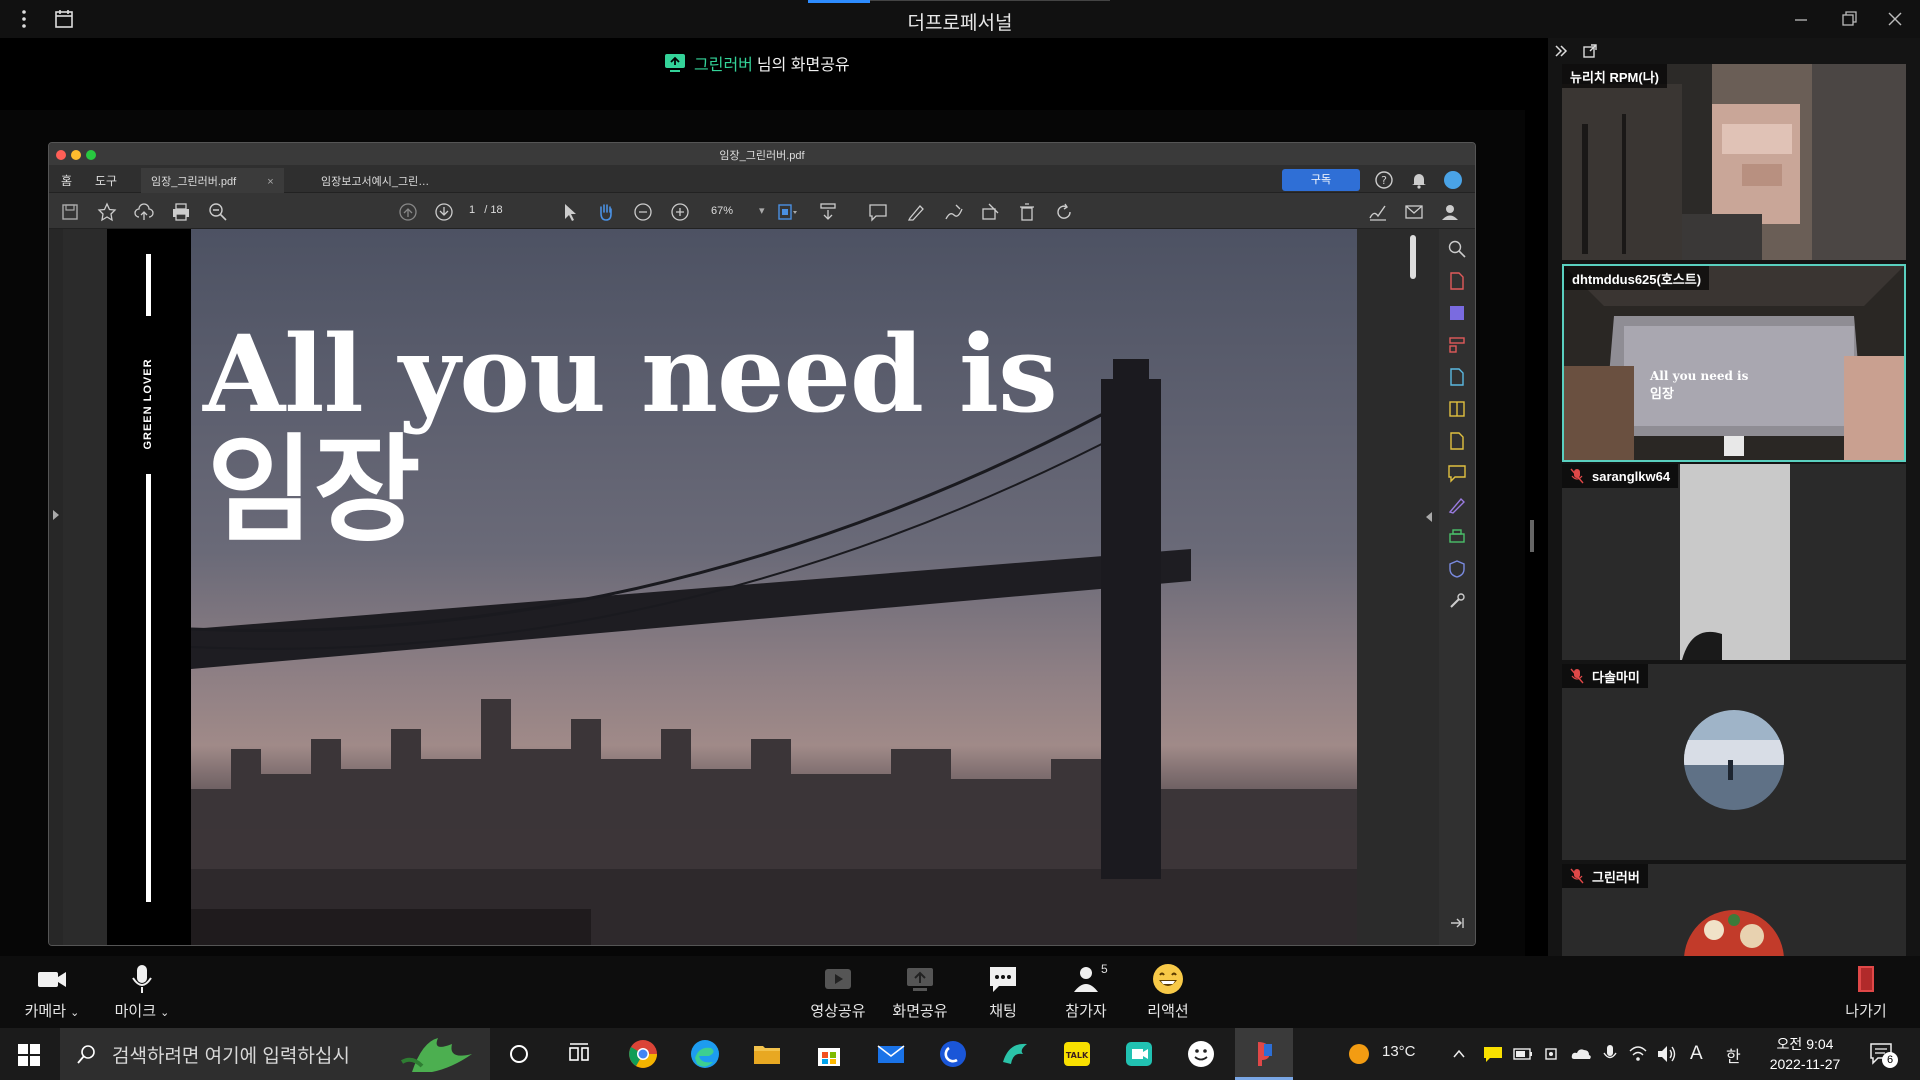  I want to click on comment-tool-icon, so click(1457, 473).